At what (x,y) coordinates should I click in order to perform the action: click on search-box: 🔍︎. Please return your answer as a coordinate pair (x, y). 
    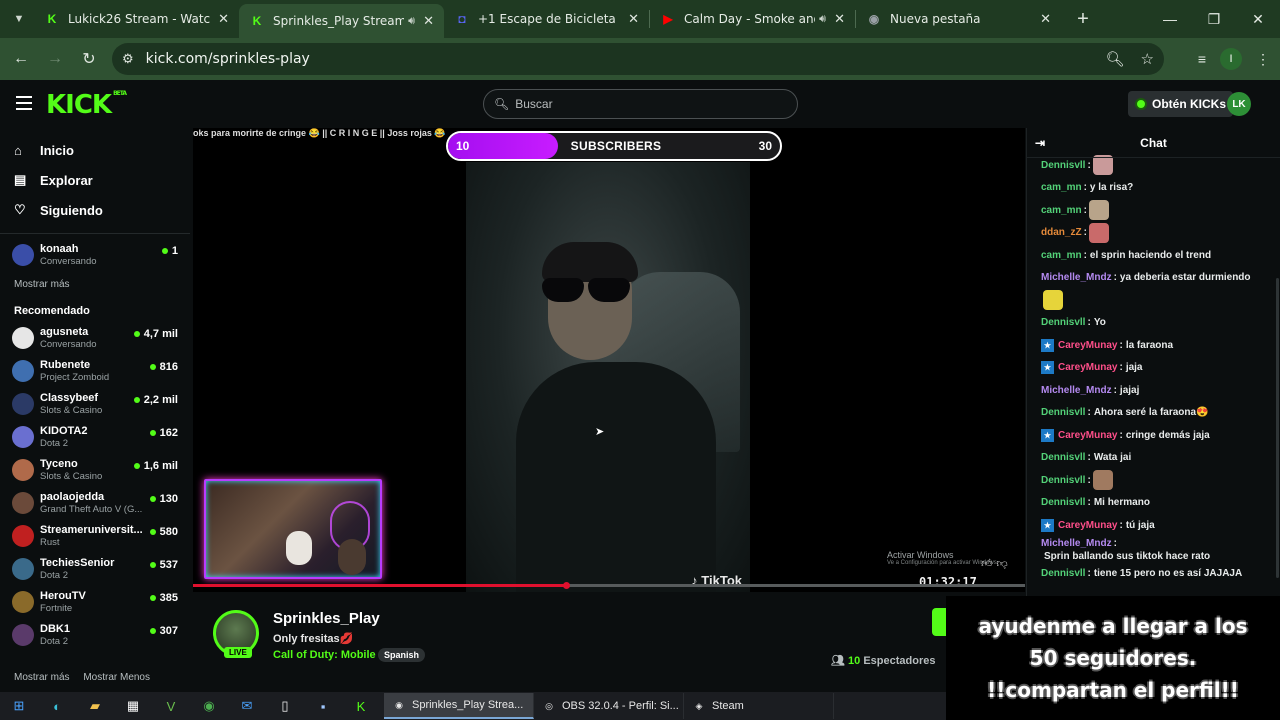
    Looking at the image, I should click on (640, 104).